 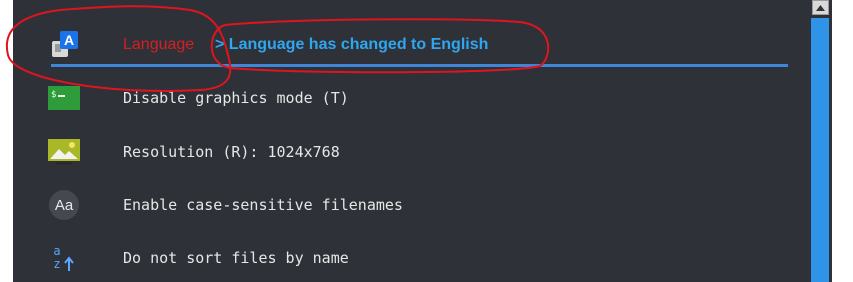 What do you see at coordinates (236, 258) in the screenshot?
I see `menu-item-label: Do not sort files by name` at bounding box center [236, 258].